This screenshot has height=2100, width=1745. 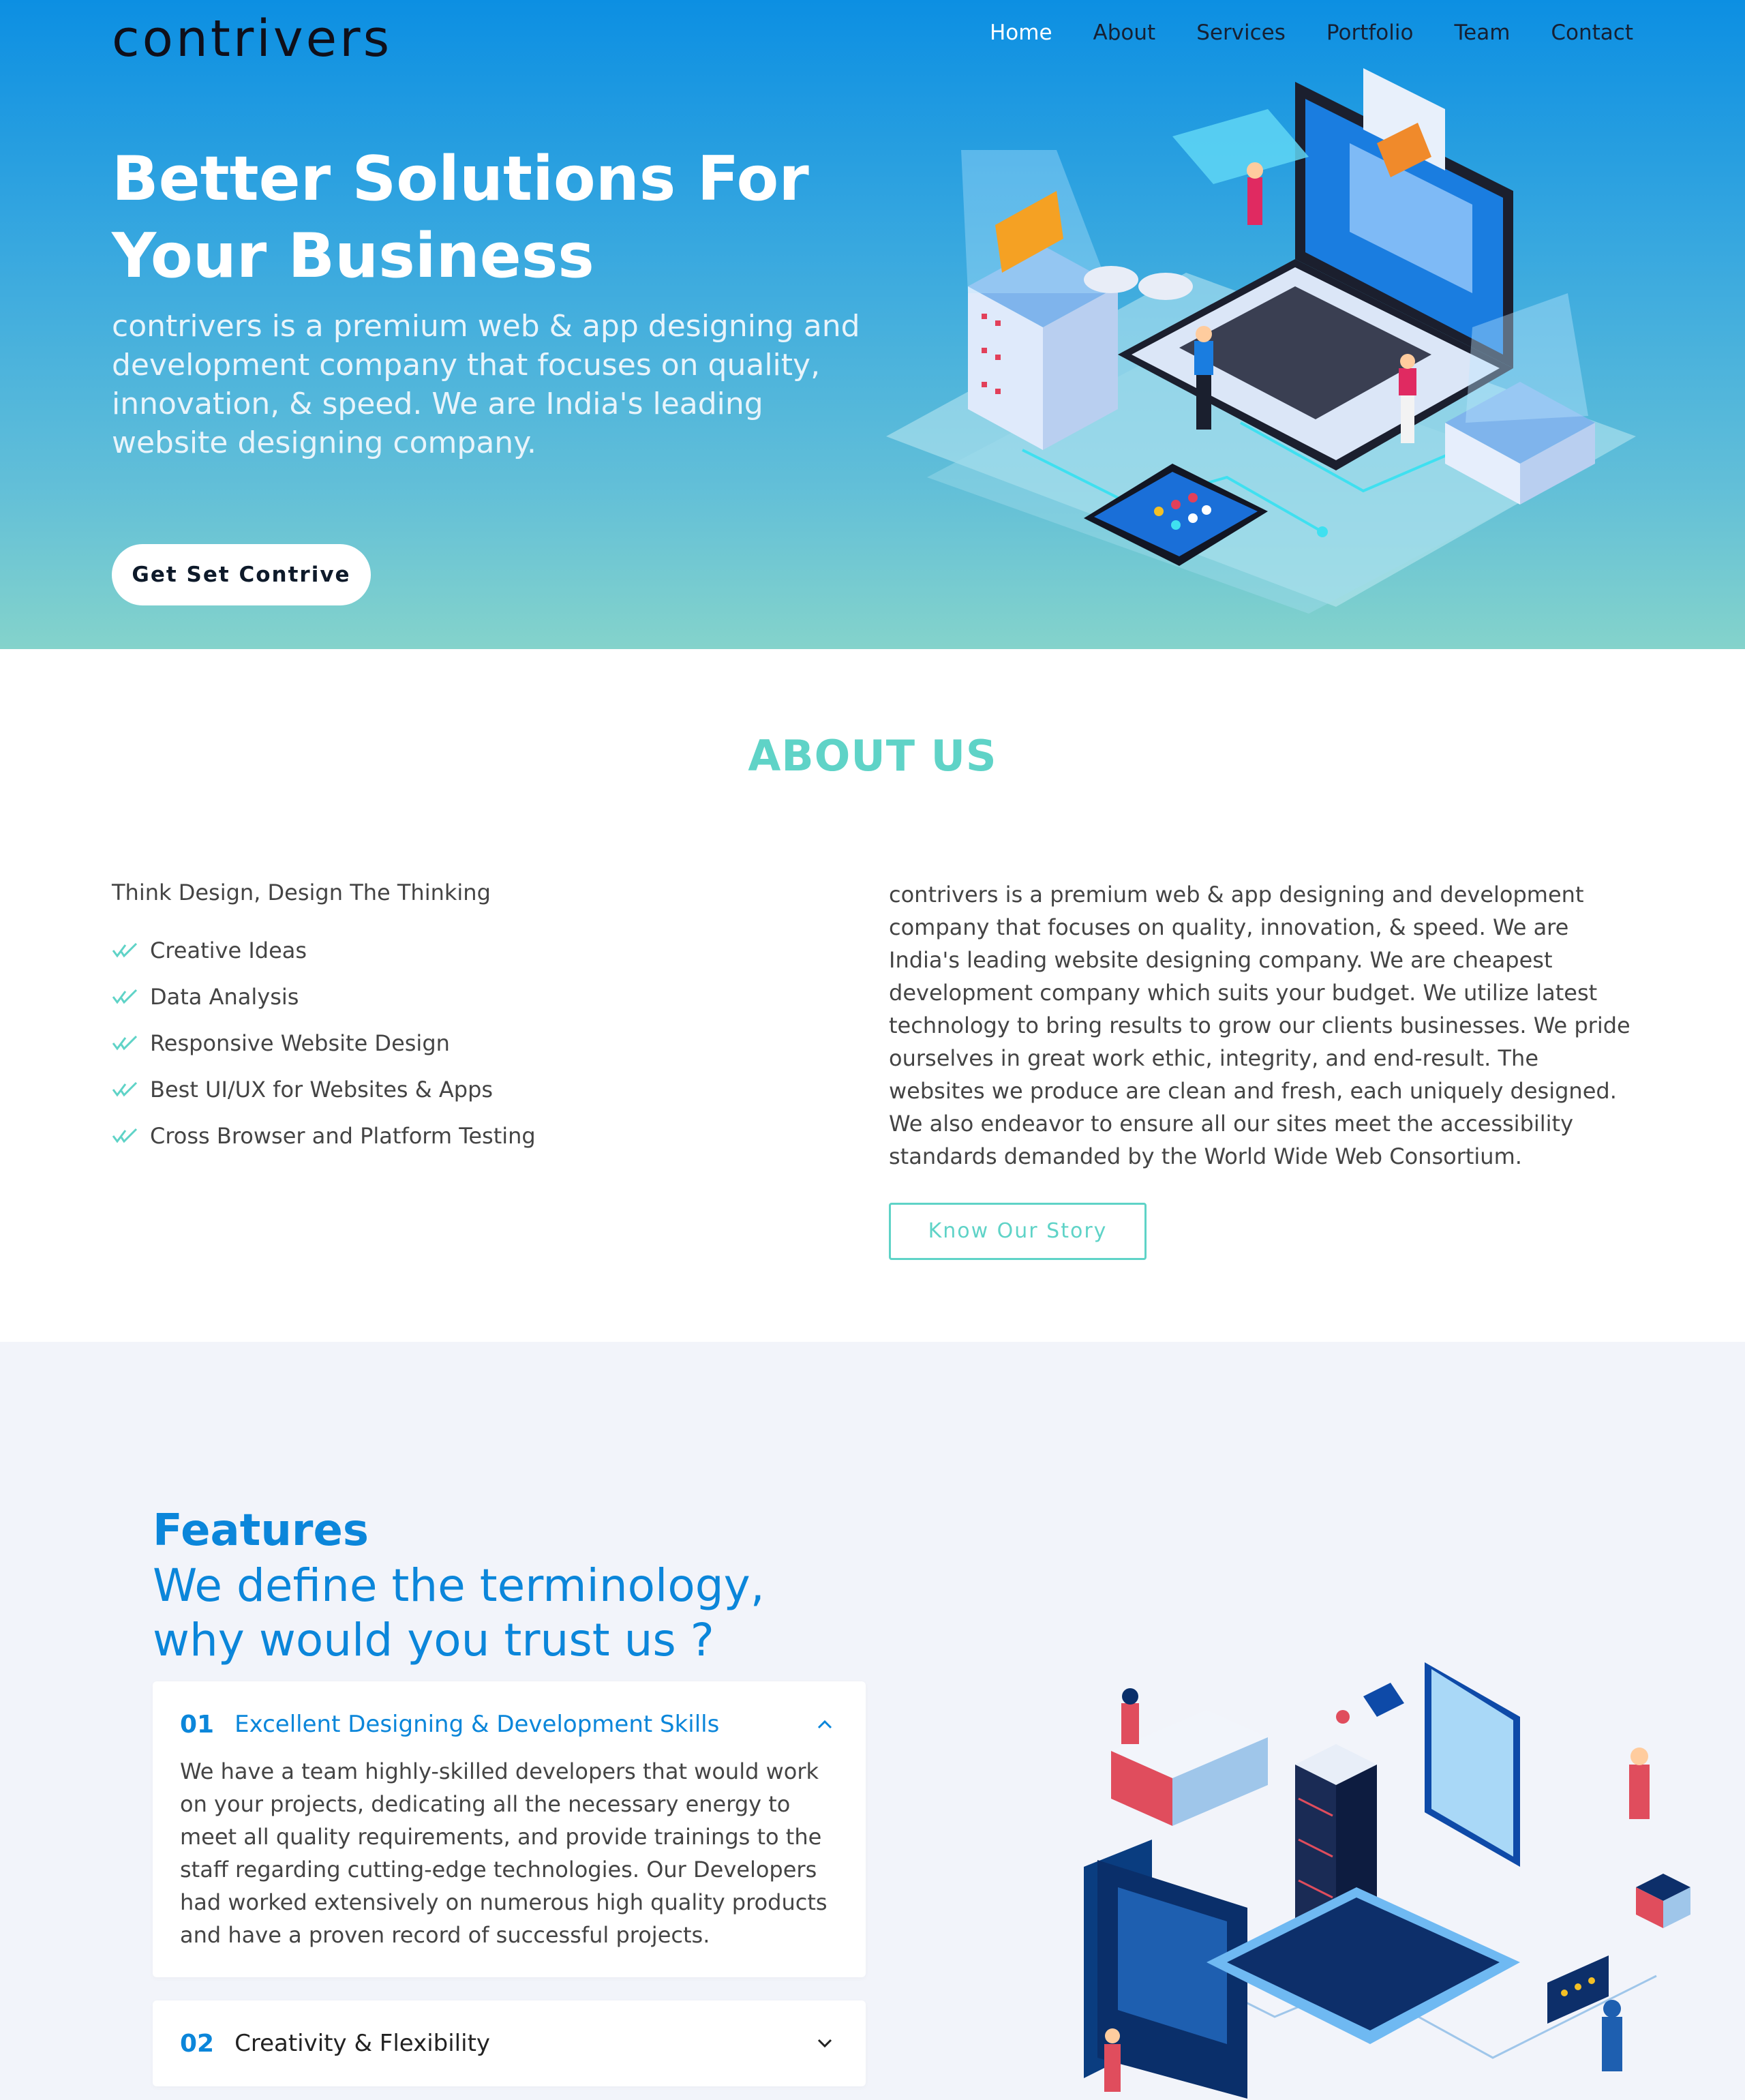 I want to click on accordion-title: Excellent Designing & Development Skills, so click(x=477, y=1724).